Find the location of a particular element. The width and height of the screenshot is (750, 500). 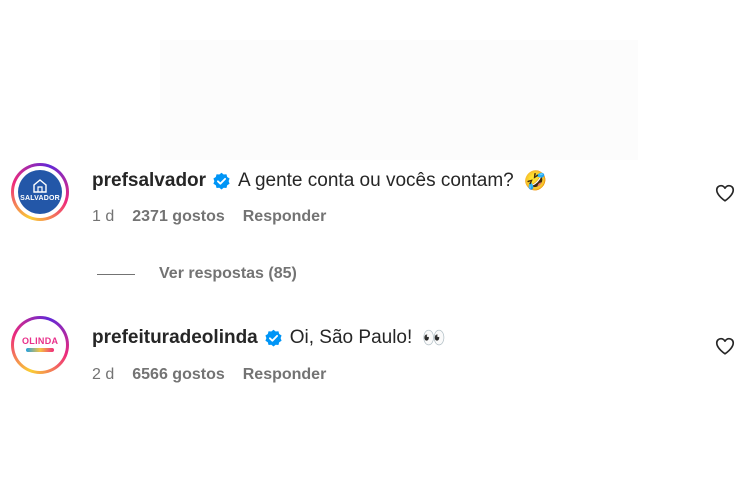

eyes-emoji-icon: 👀 is located at coordinates (434, 338).